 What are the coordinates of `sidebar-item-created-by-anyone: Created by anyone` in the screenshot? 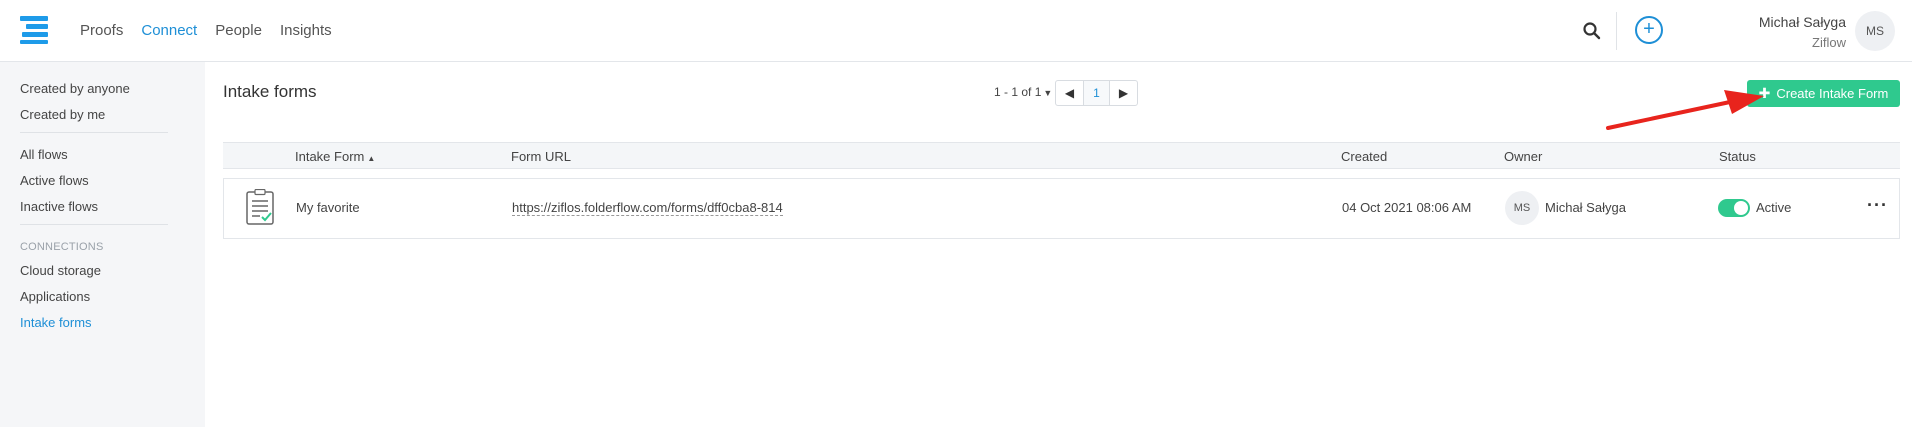 It's located at (75, 88).